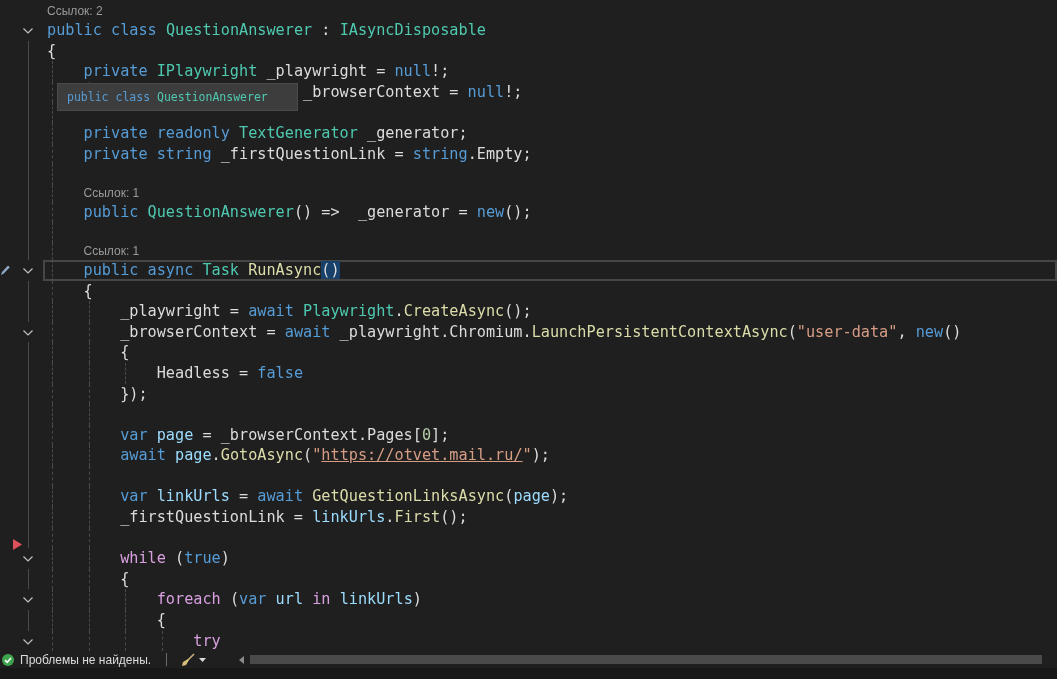 This screenshot has width=1057, height=679. Describe the element at coordinates (211, 270) in the screenshot. I see `code-line: public async Task RunAsync()` at that location.